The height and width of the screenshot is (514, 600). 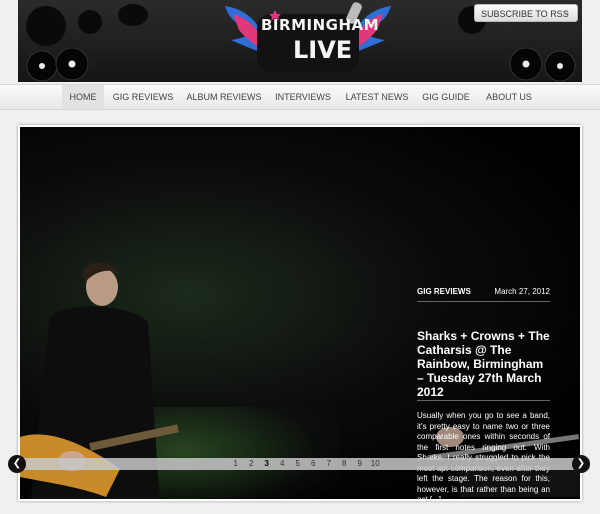 I want to click on pager-numbers: 1 2 3 4 5 6 7 8 9 10, so click(x=305, y=464).